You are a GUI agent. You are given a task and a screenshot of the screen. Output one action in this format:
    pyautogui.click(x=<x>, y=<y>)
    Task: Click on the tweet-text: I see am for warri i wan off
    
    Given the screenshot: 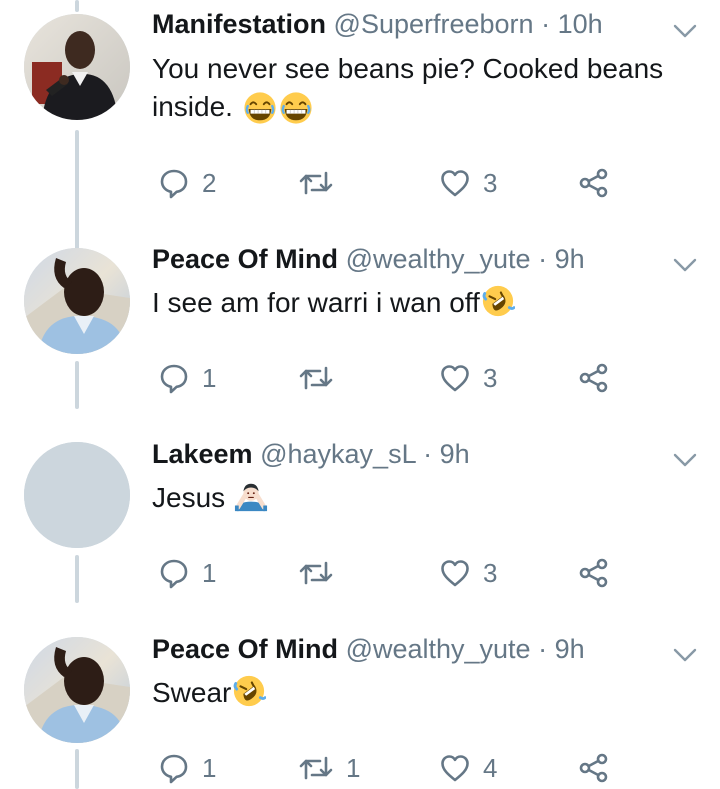 What is the action you would take?
    pyautogui.click(x=424, y=303)
    